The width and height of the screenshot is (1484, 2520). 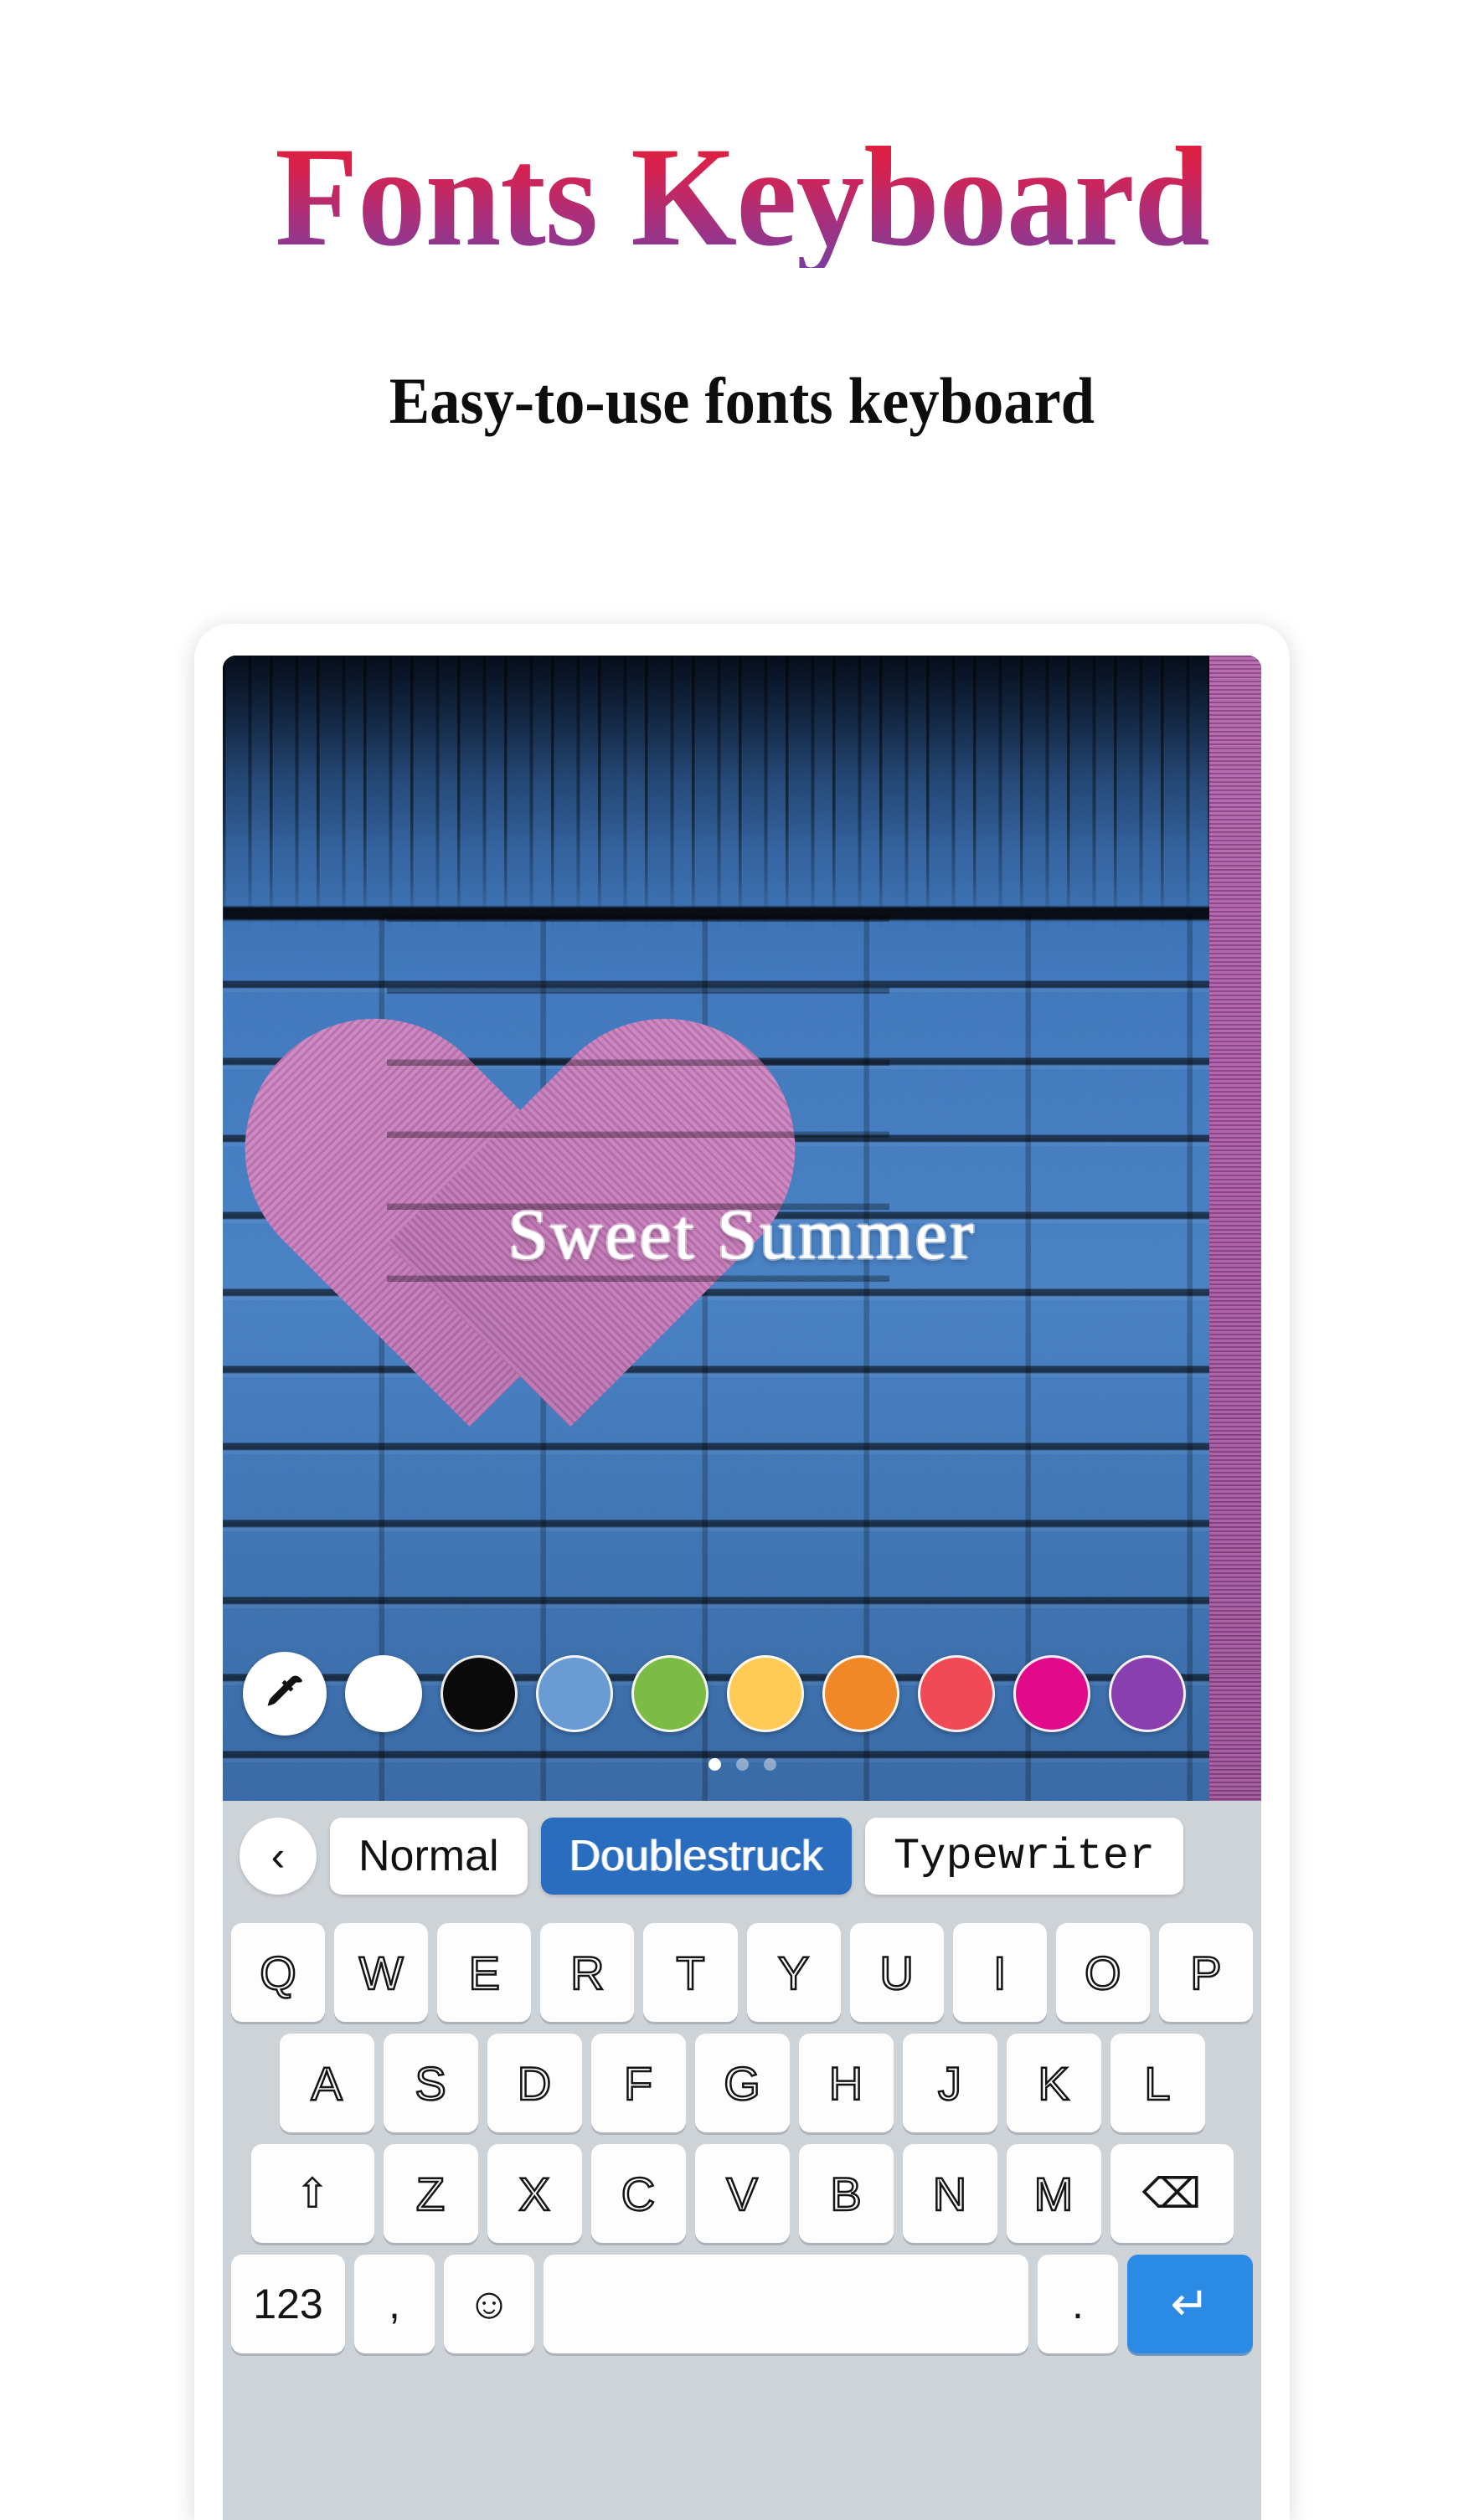 I want to click on key-p: P, so click(x=1205, y=1972).